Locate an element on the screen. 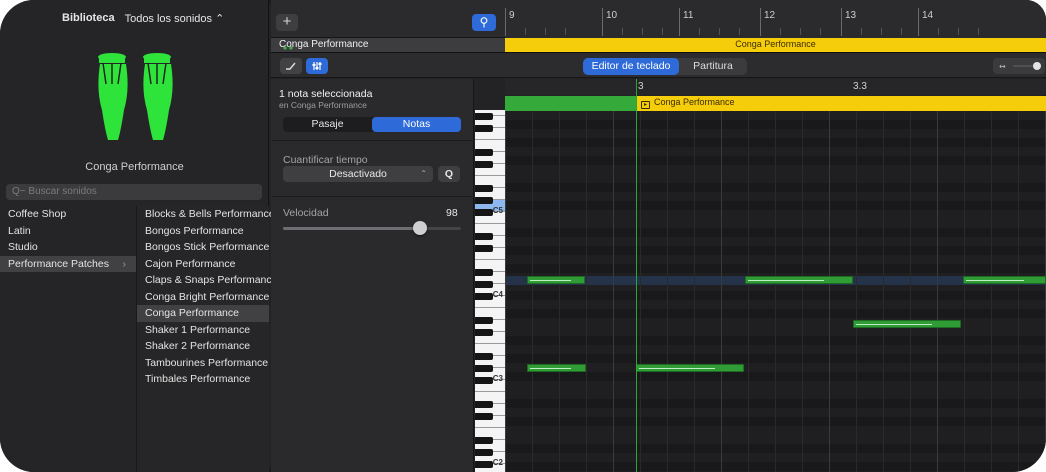 The image size is (1046, 472). catch-playhead-icon is located at coordinates (291, 66).